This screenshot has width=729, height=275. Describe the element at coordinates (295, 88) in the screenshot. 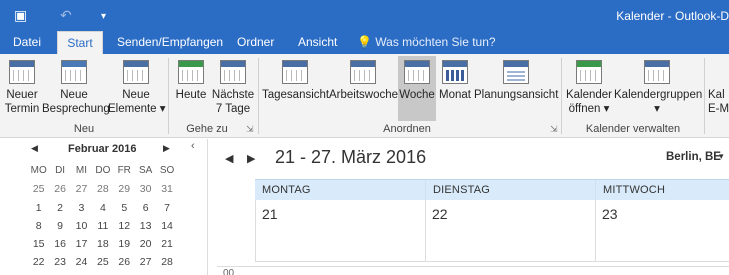

I see `day-view-button: Tagesansicht` at that location.